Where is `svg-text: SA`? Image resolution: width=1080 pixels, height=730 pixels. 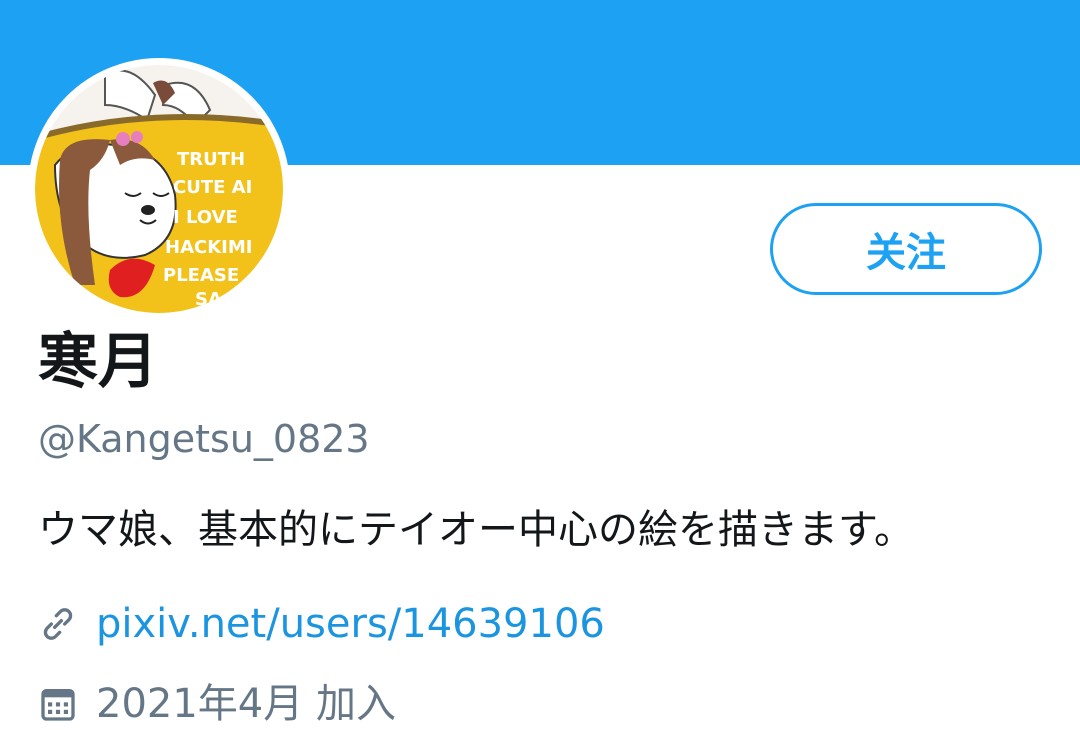
svg-text: SA is located at coordinates (208, 299).